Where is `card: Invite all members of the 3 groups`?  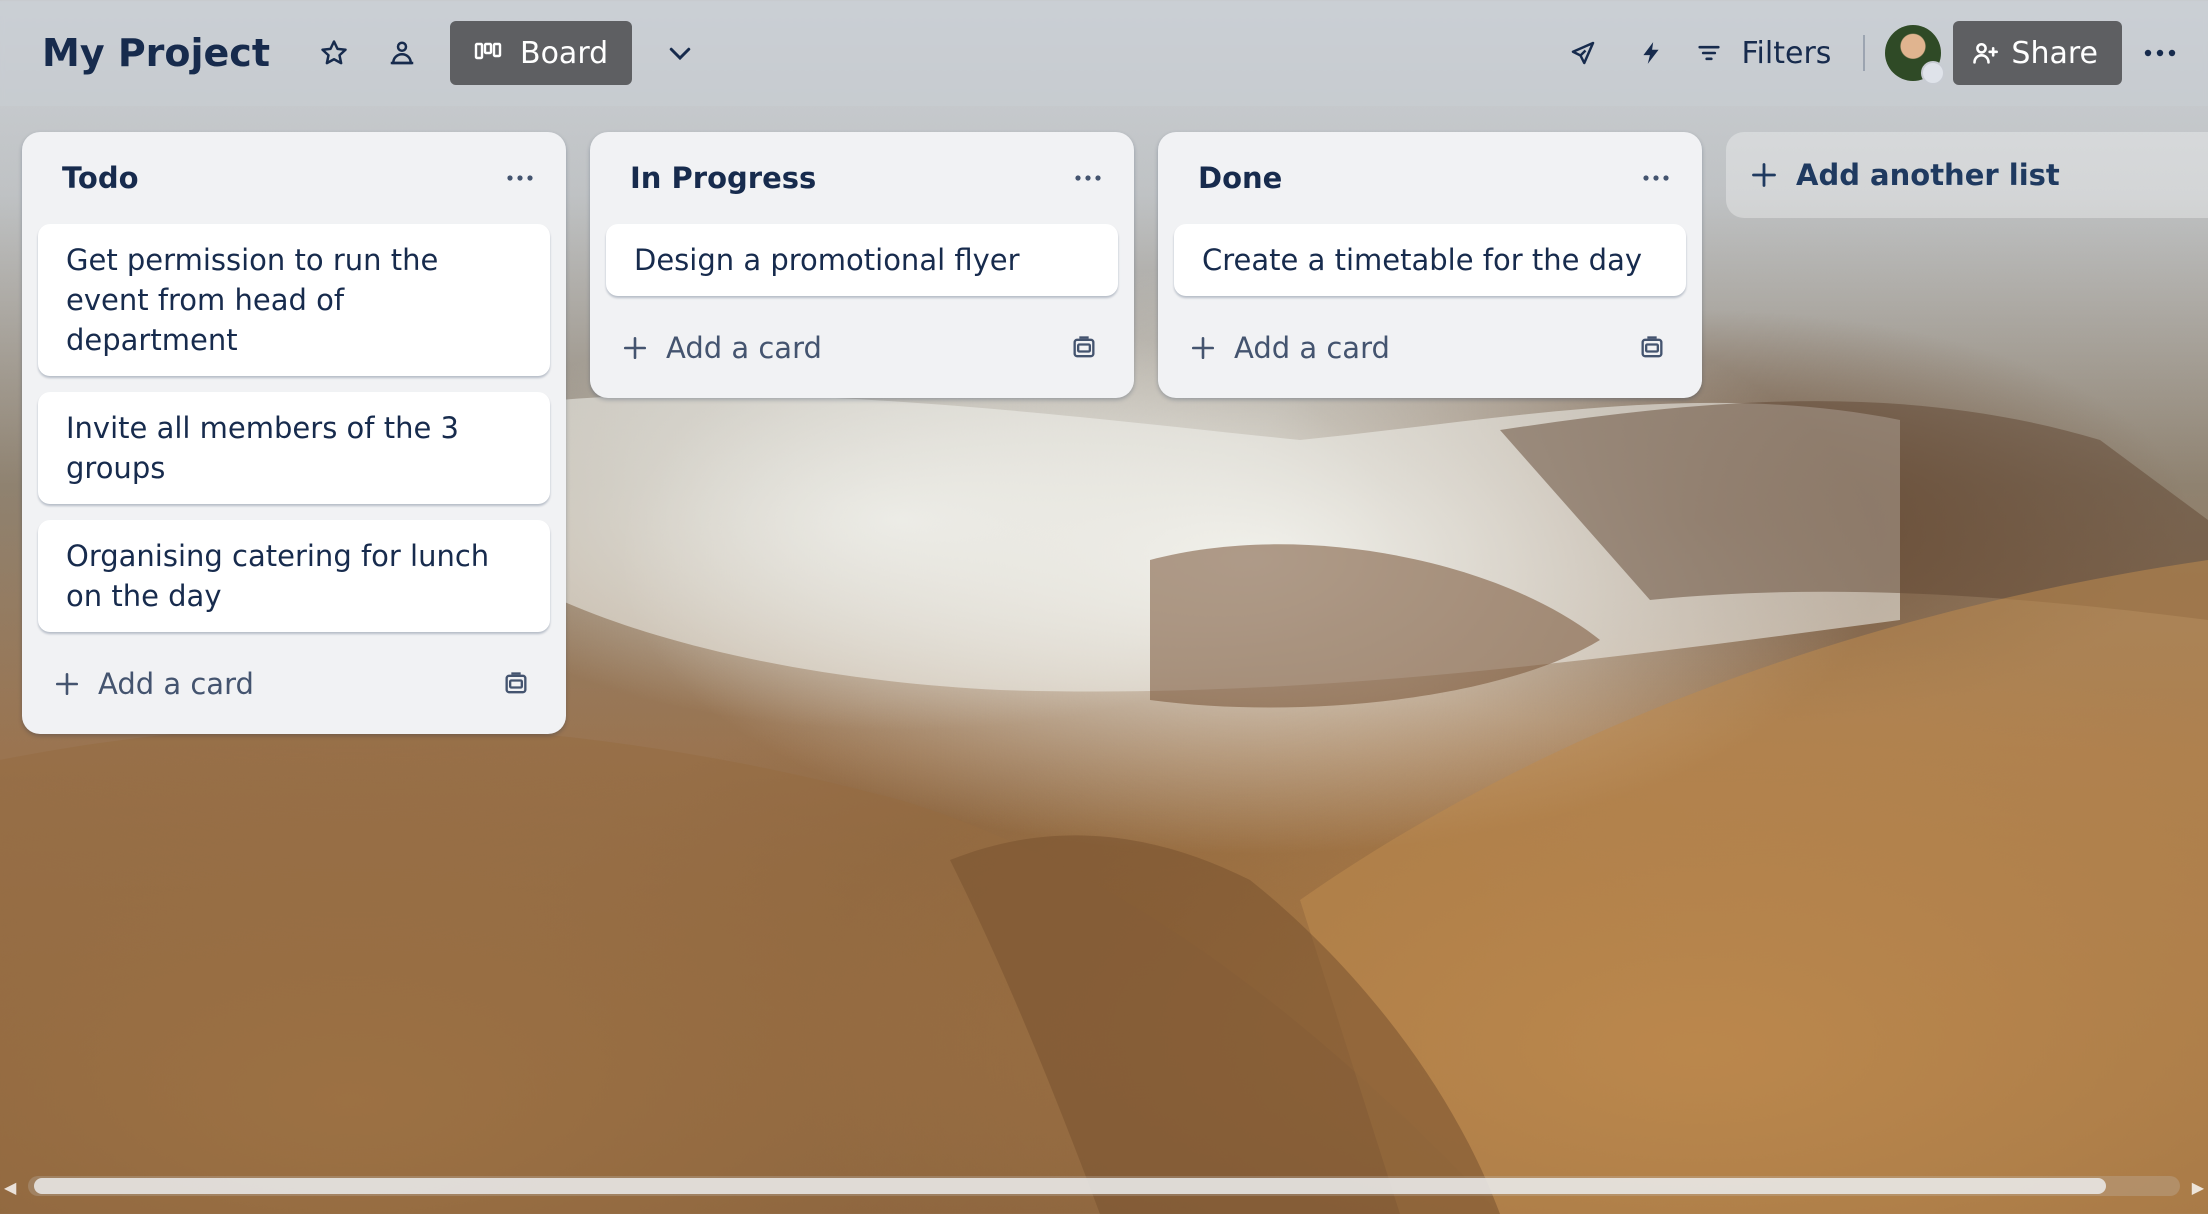 card: Invite all members of the 3 groups is located at coordinates (294, 448).